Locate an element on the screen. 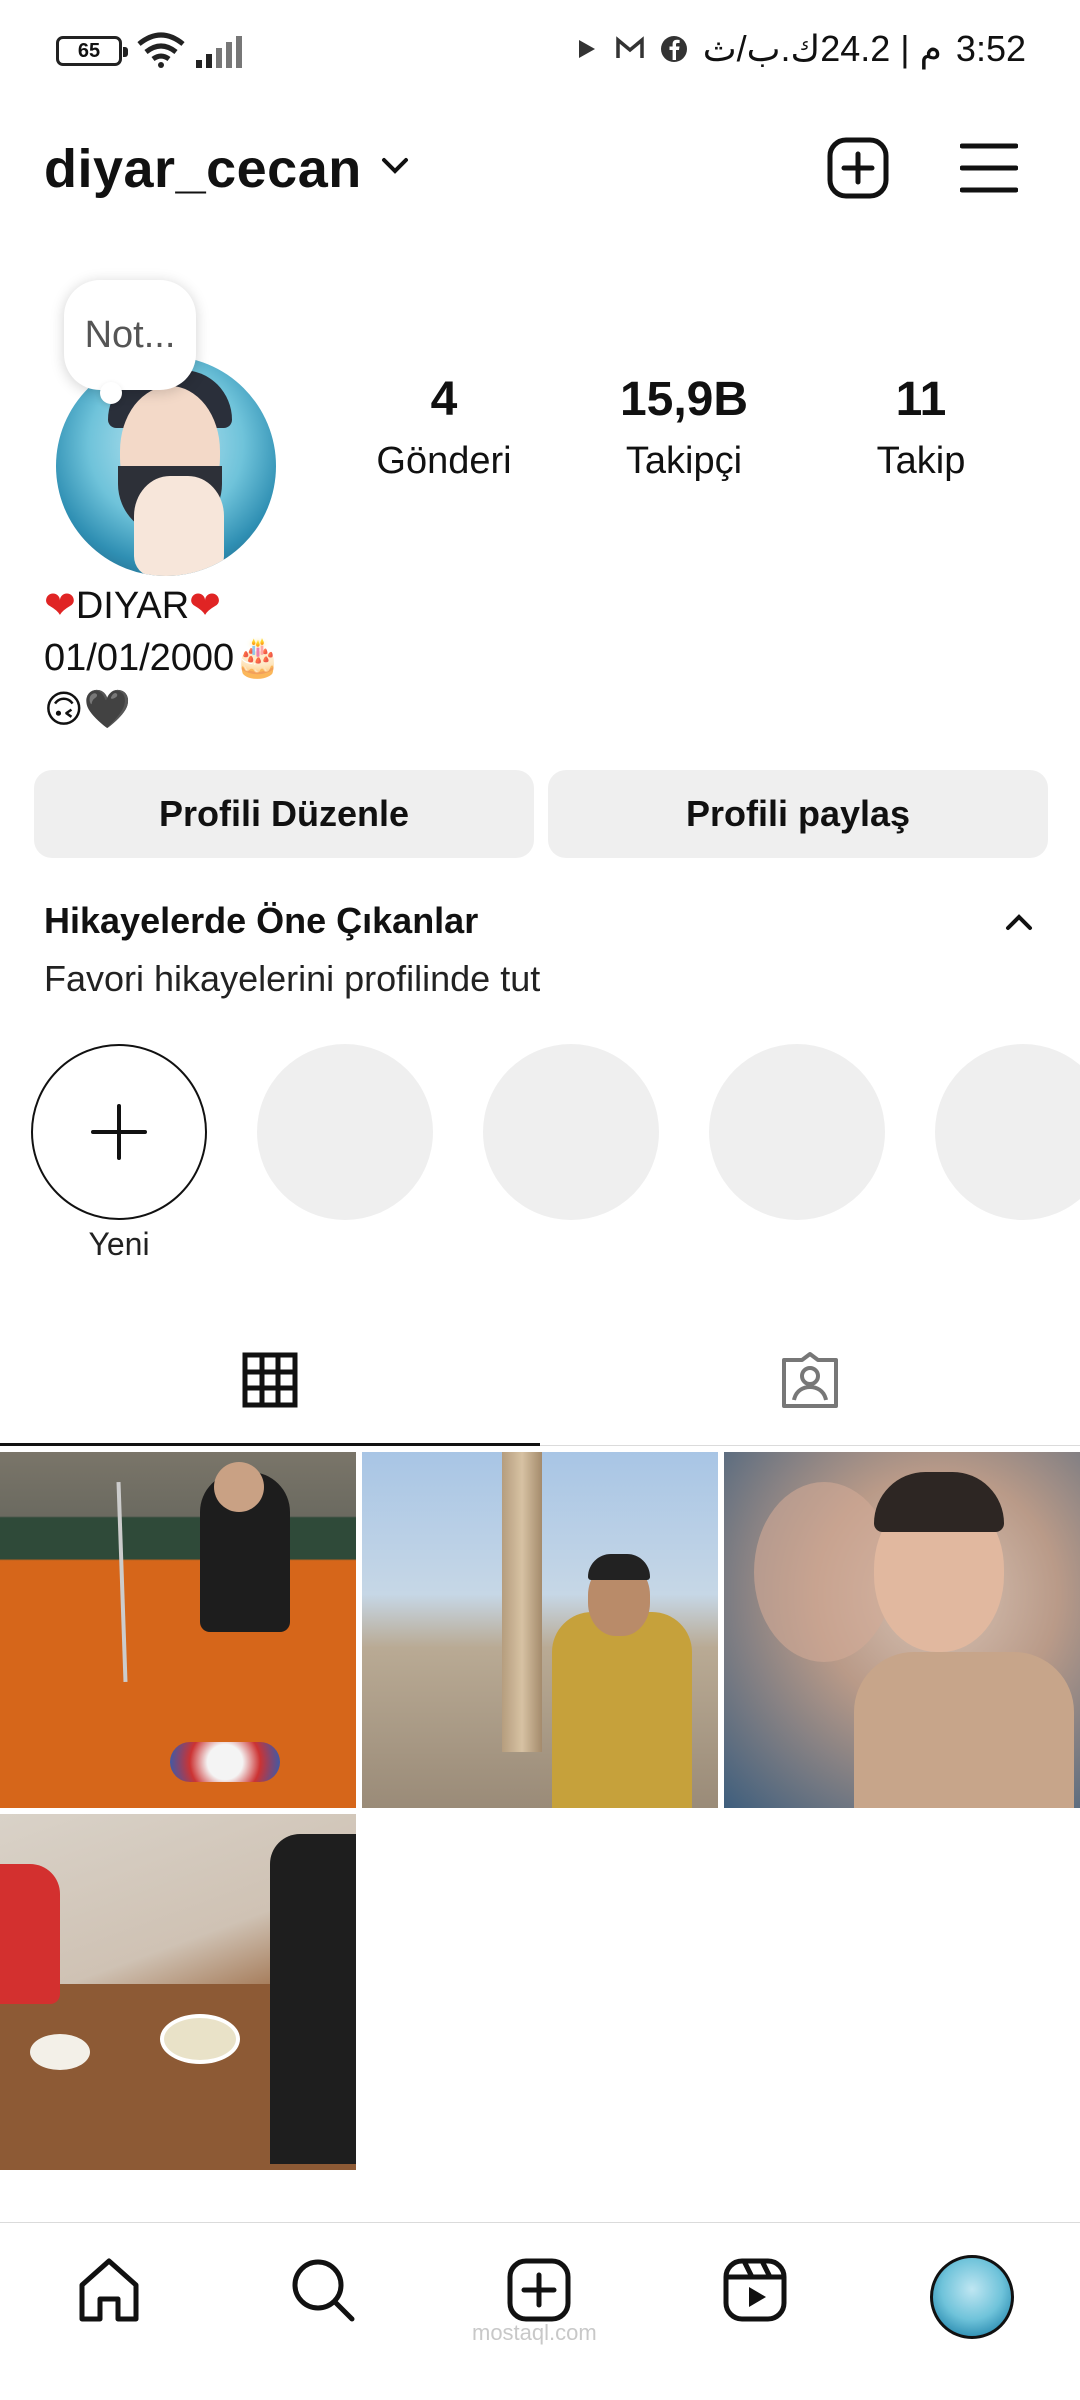 Image resolution: width=1080 pixels, height=2400 pixels. bio: ❤DIYAR❤ 01/01/2000🎂 🙃🖤 is located at coordinates (163, 658).